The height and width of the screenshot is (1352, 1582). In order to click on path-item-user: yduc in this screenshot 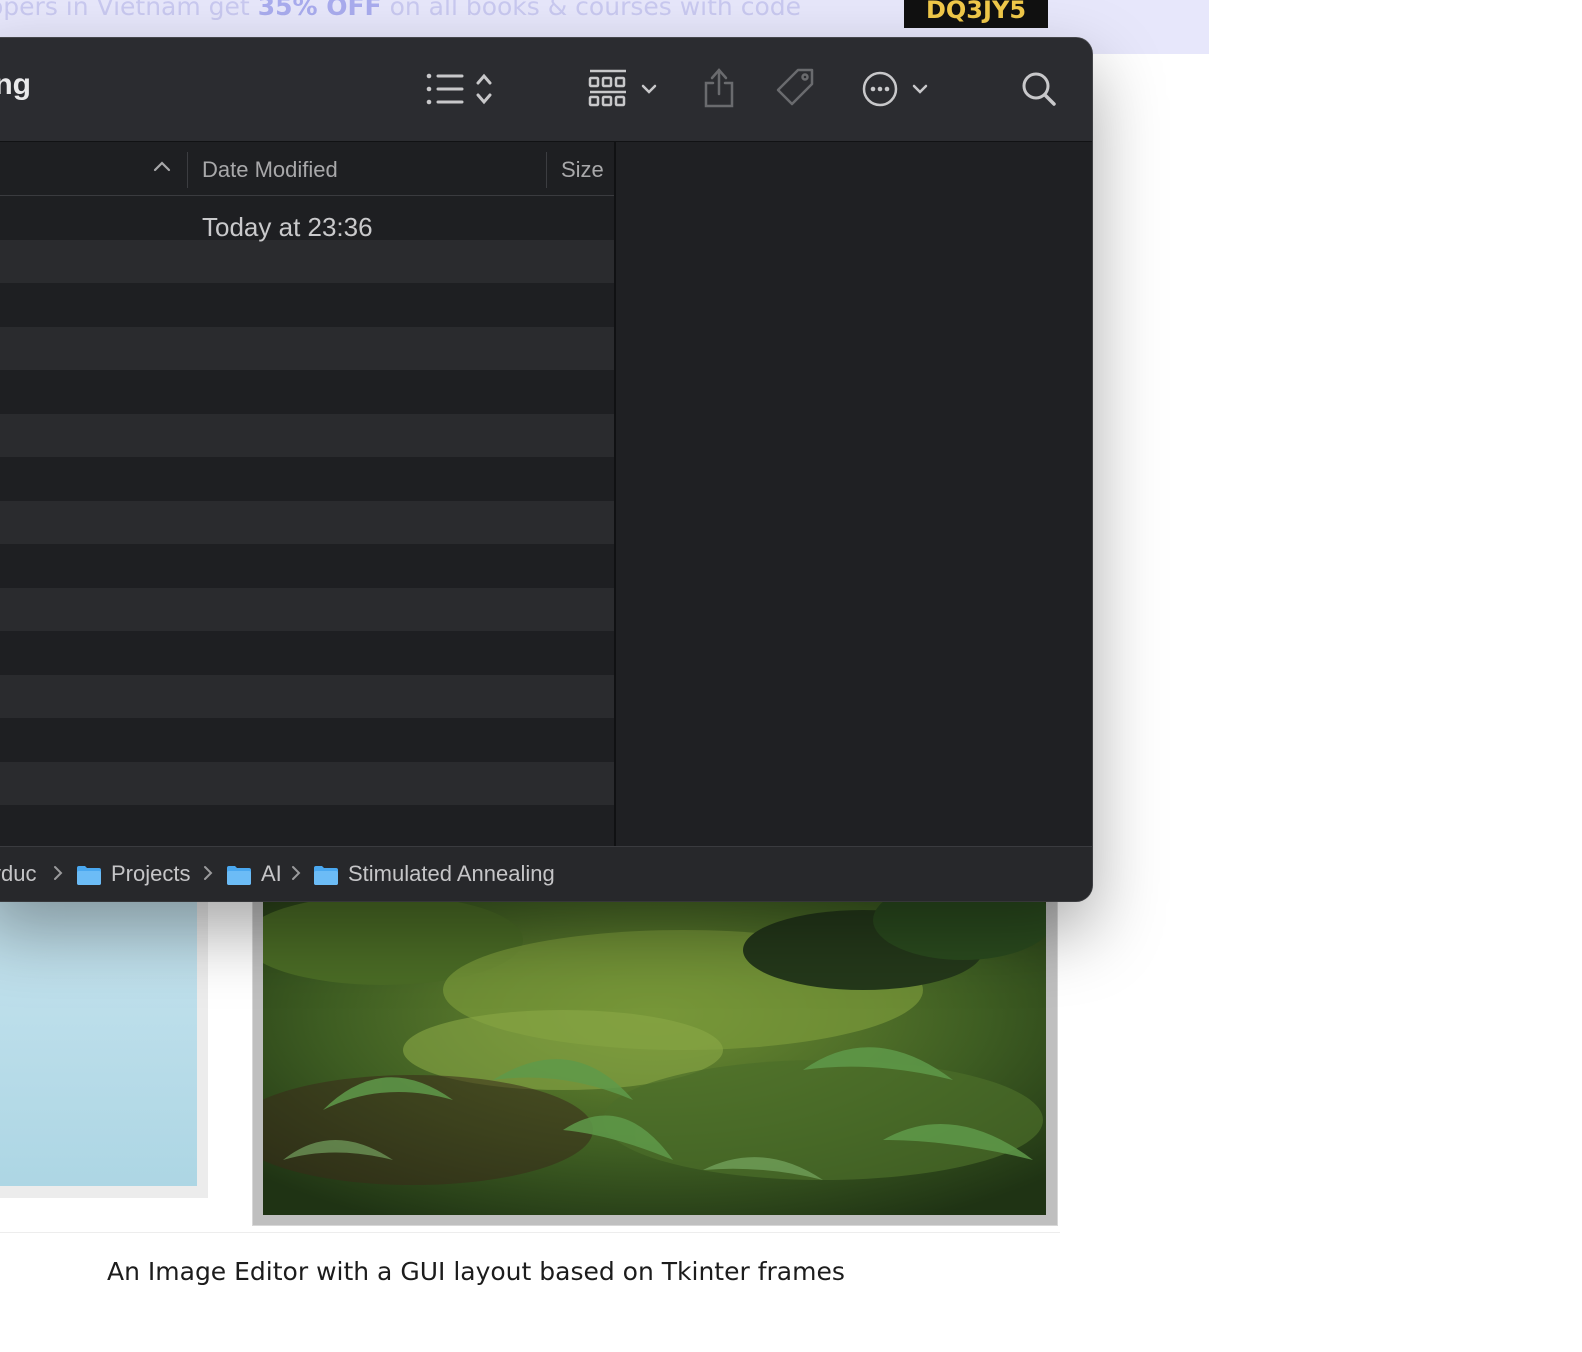, I will do `click(18, 874)`.